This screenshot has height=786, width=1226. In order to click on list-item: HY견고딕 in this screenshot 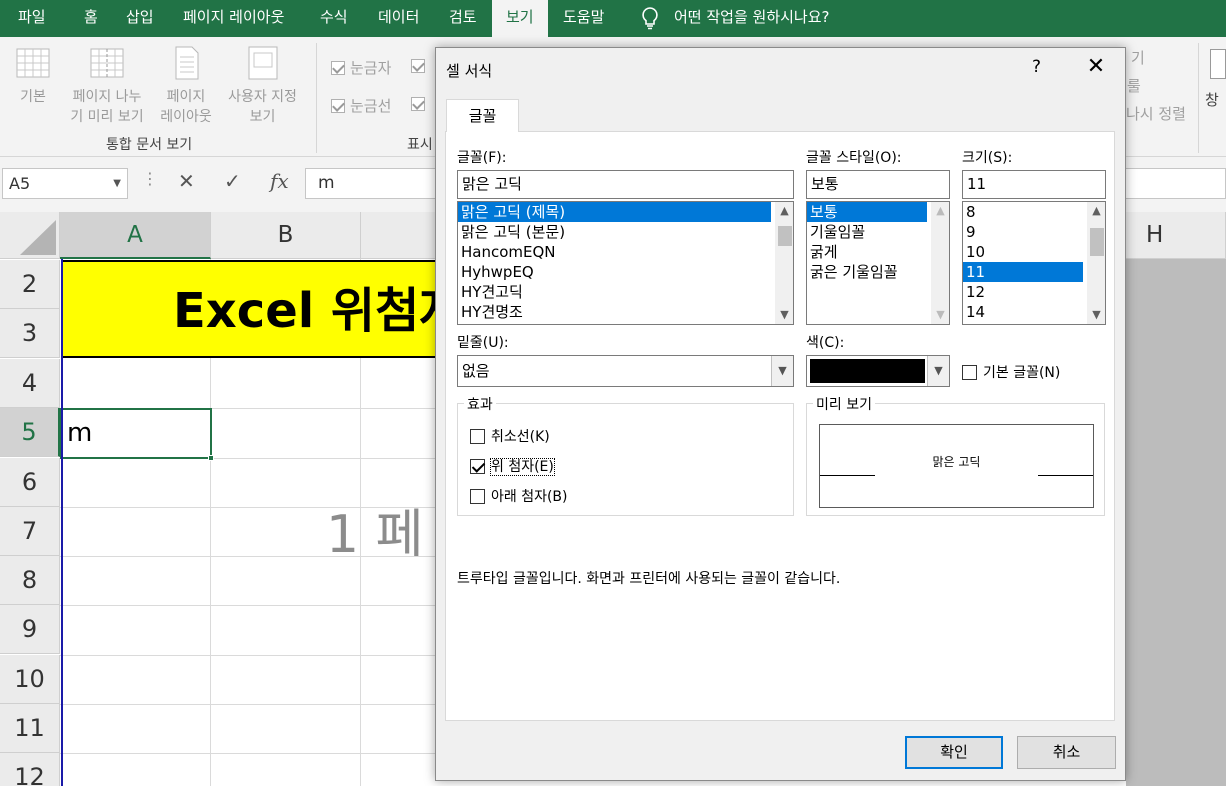, I will do `click(625, 292)`.